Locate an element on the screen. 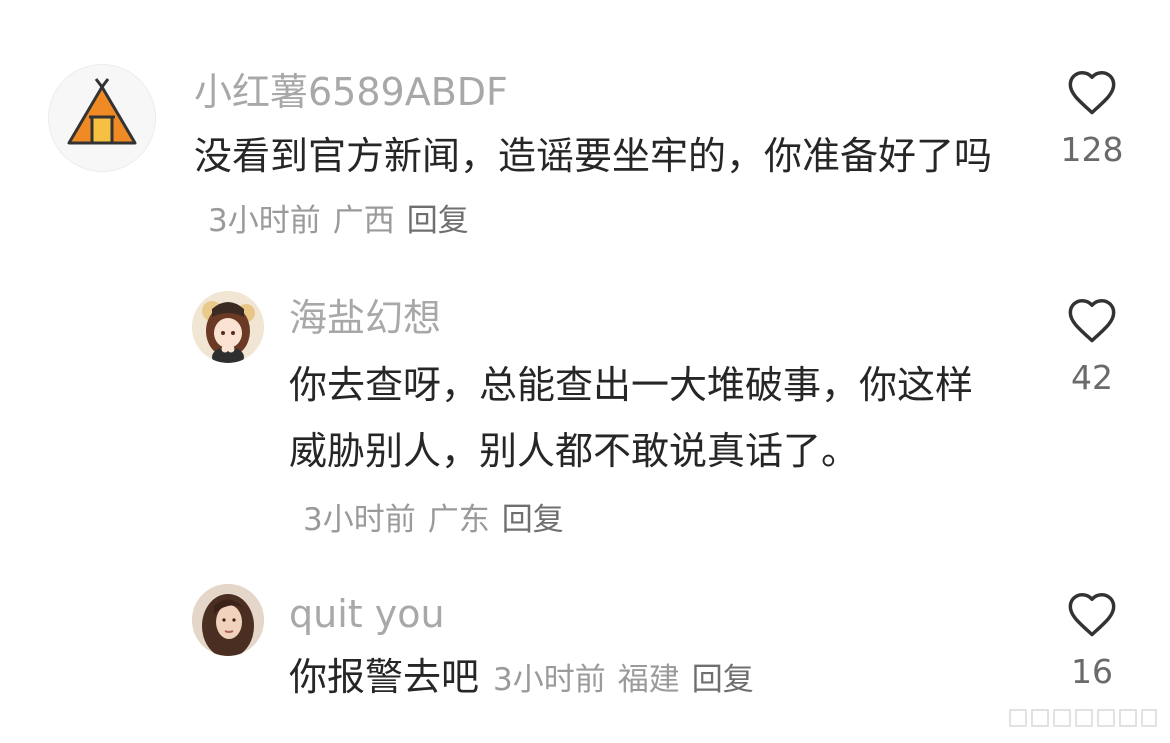 The width and height of the screenshot is (1170, 743). like-count: 128 is located at coordinates (1092, 149).